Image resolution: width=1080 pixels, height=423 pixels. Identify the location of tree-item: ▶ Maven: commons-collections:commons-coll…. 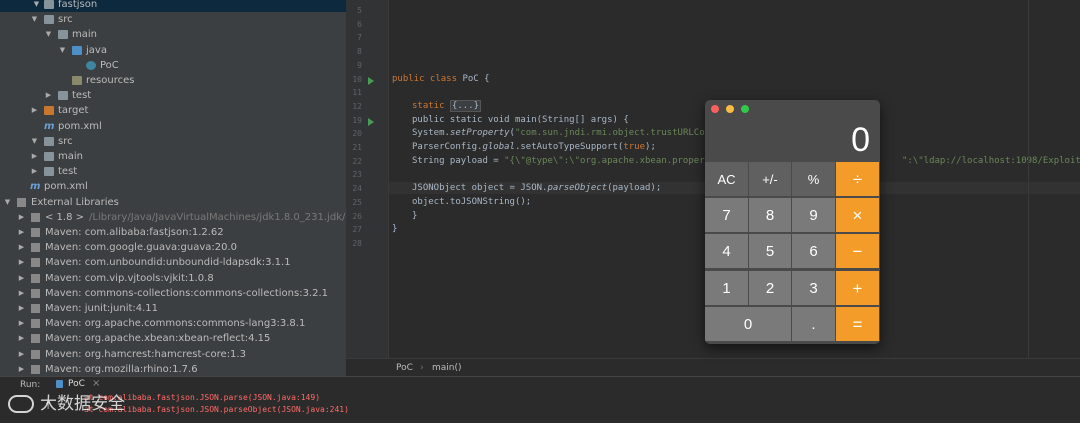
(173, 293).